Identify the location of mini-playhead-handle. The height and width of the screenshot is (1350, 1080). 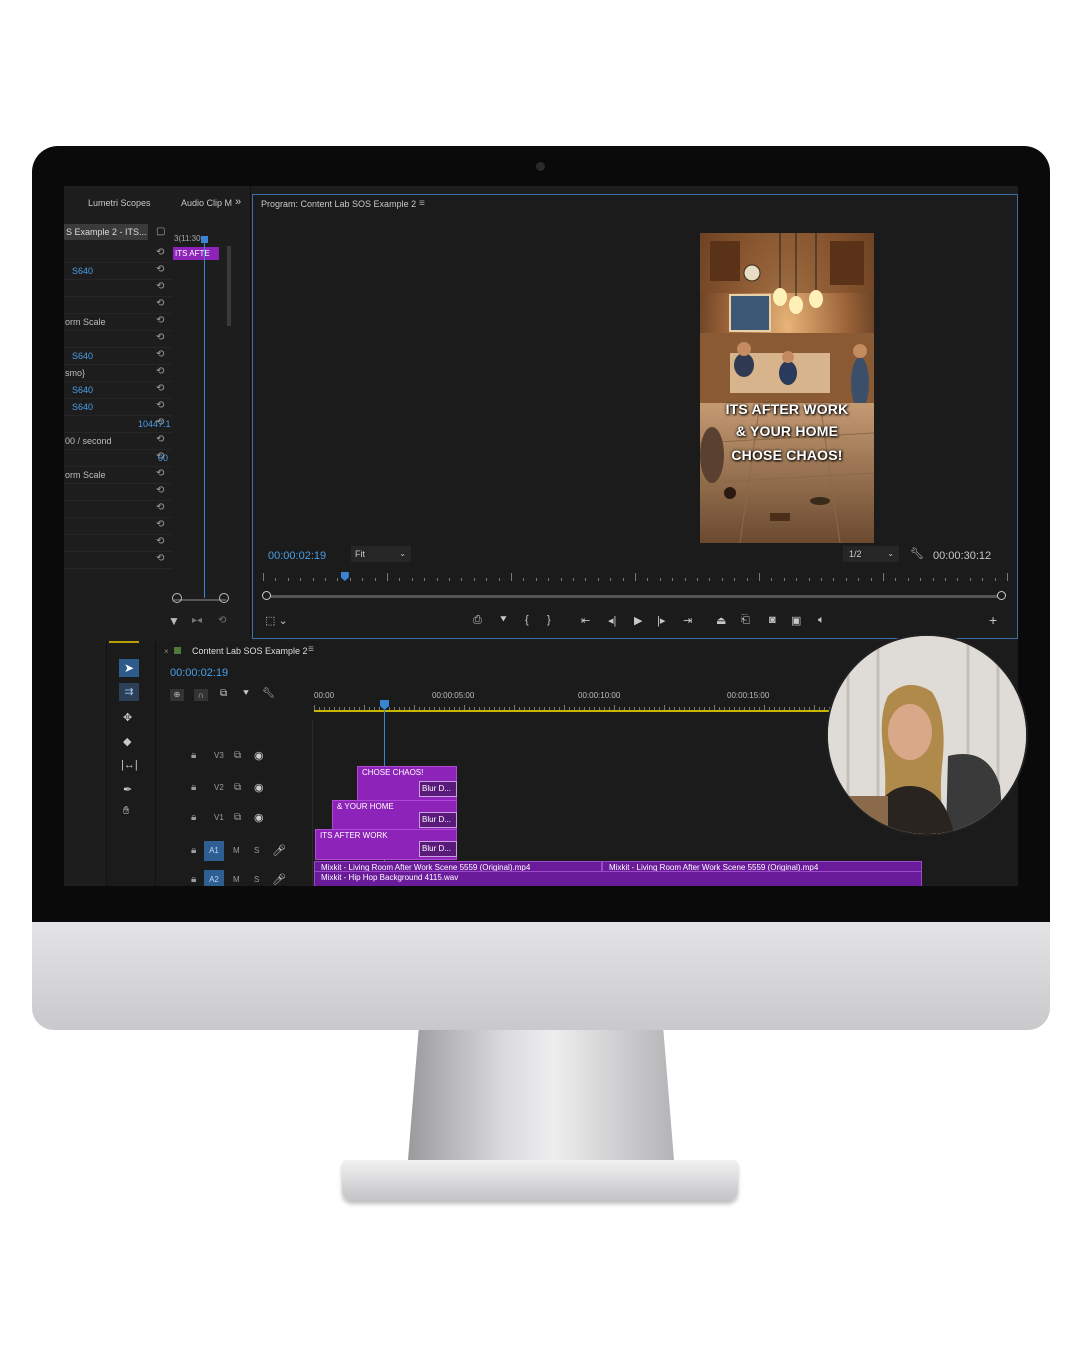
(204, 239).